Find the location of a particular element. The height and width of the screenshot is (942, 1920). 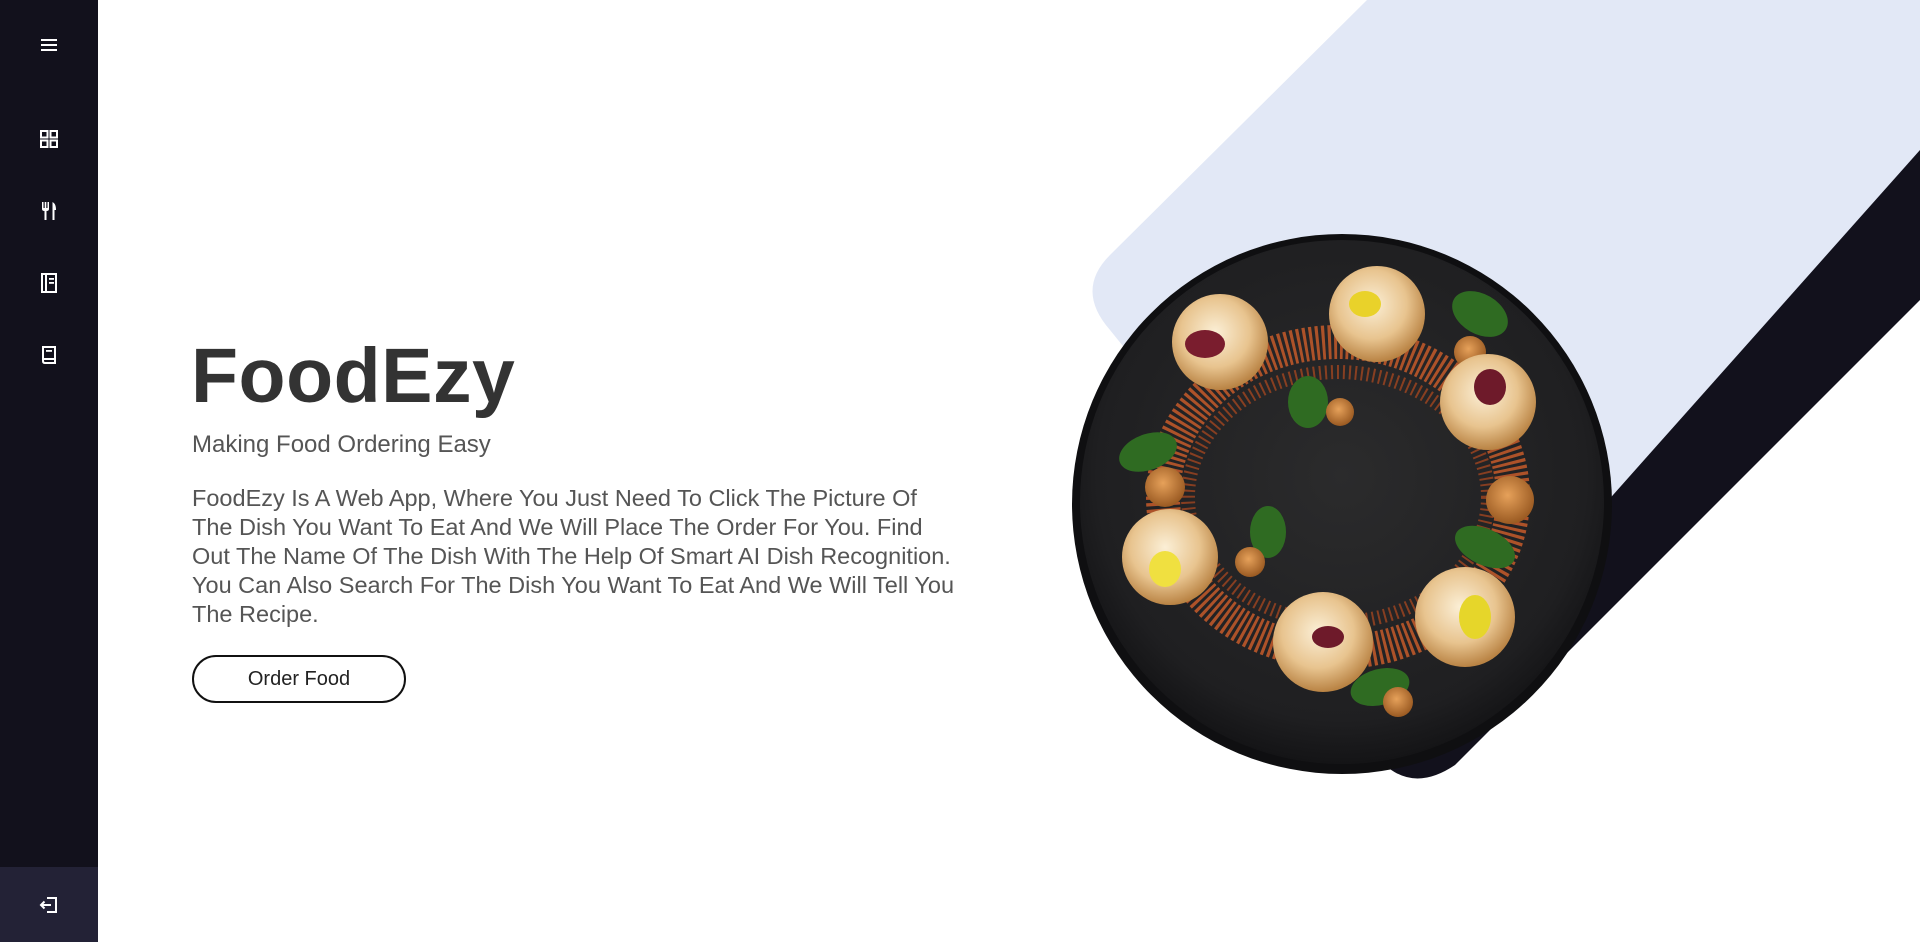

sidebar is located at coordinates (49, 471).